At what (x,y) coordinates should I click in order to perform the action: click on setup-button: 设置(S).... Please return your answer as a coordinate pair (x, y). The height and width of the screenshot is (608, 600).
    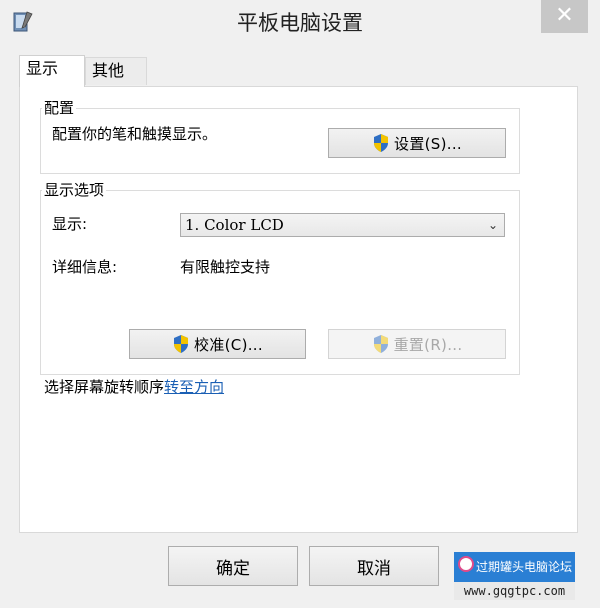
    Looking at the image, I should click on (417, 143).